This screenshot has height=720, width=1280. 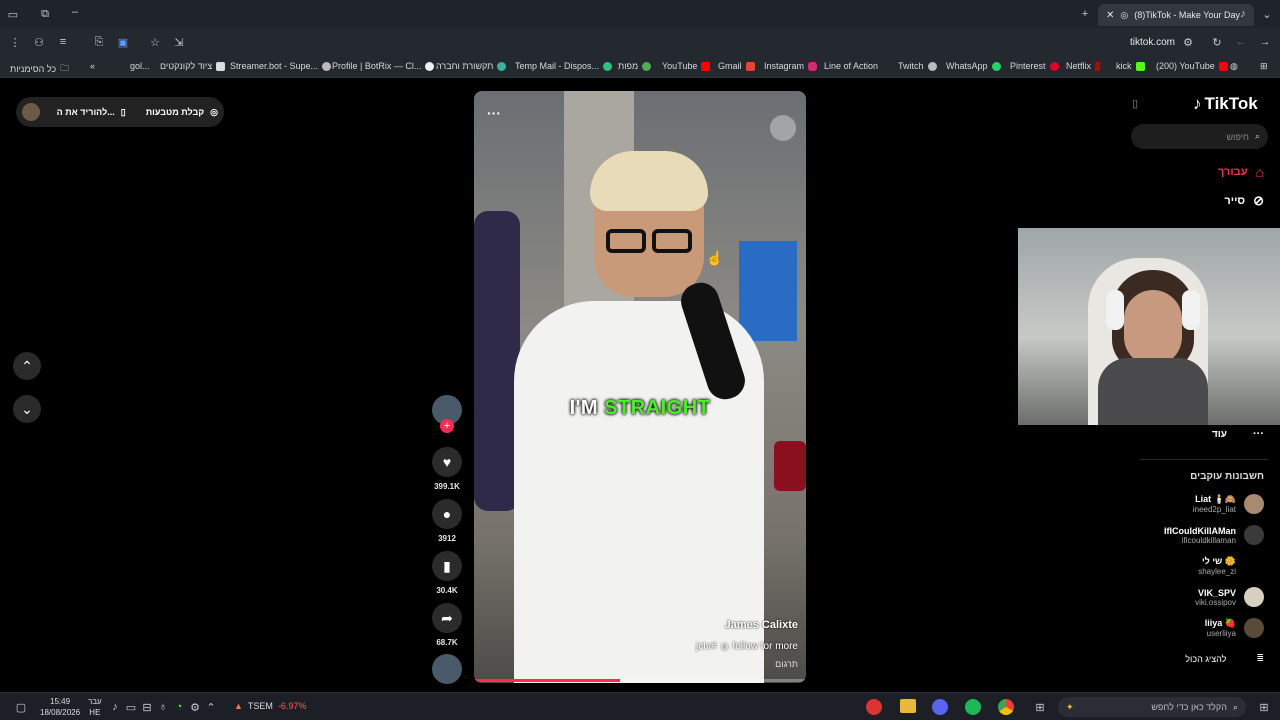 What do you see at coordinates (1267, 14) in the screenshot?
I see `chevron-down-icon: ⌄` at bounding box center [1267, 14].